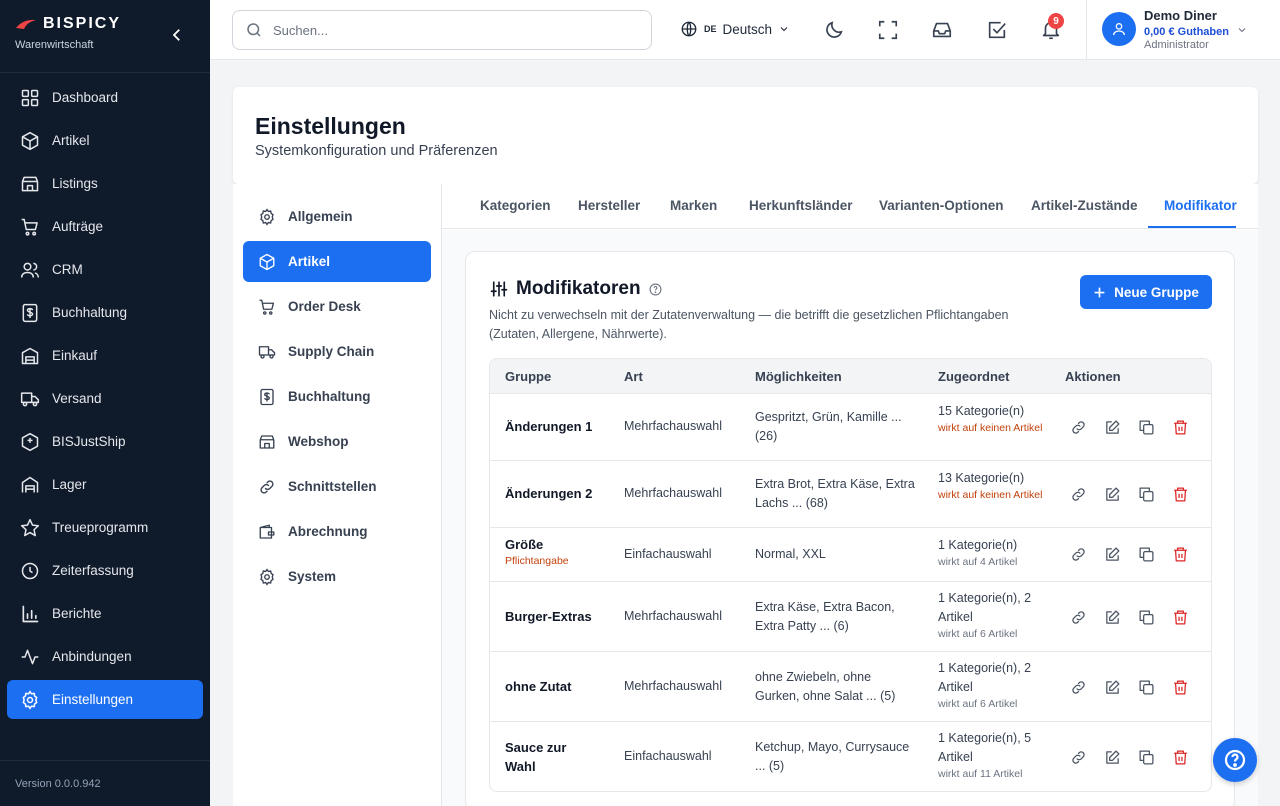 The image size is (1280, 806). What do you see at coordinates (993, 553) in the screenshot?
I see `group-assignment: 1 Kategorie(n) wirkt auf 4 Artikel` at bounding box center [993, 553].